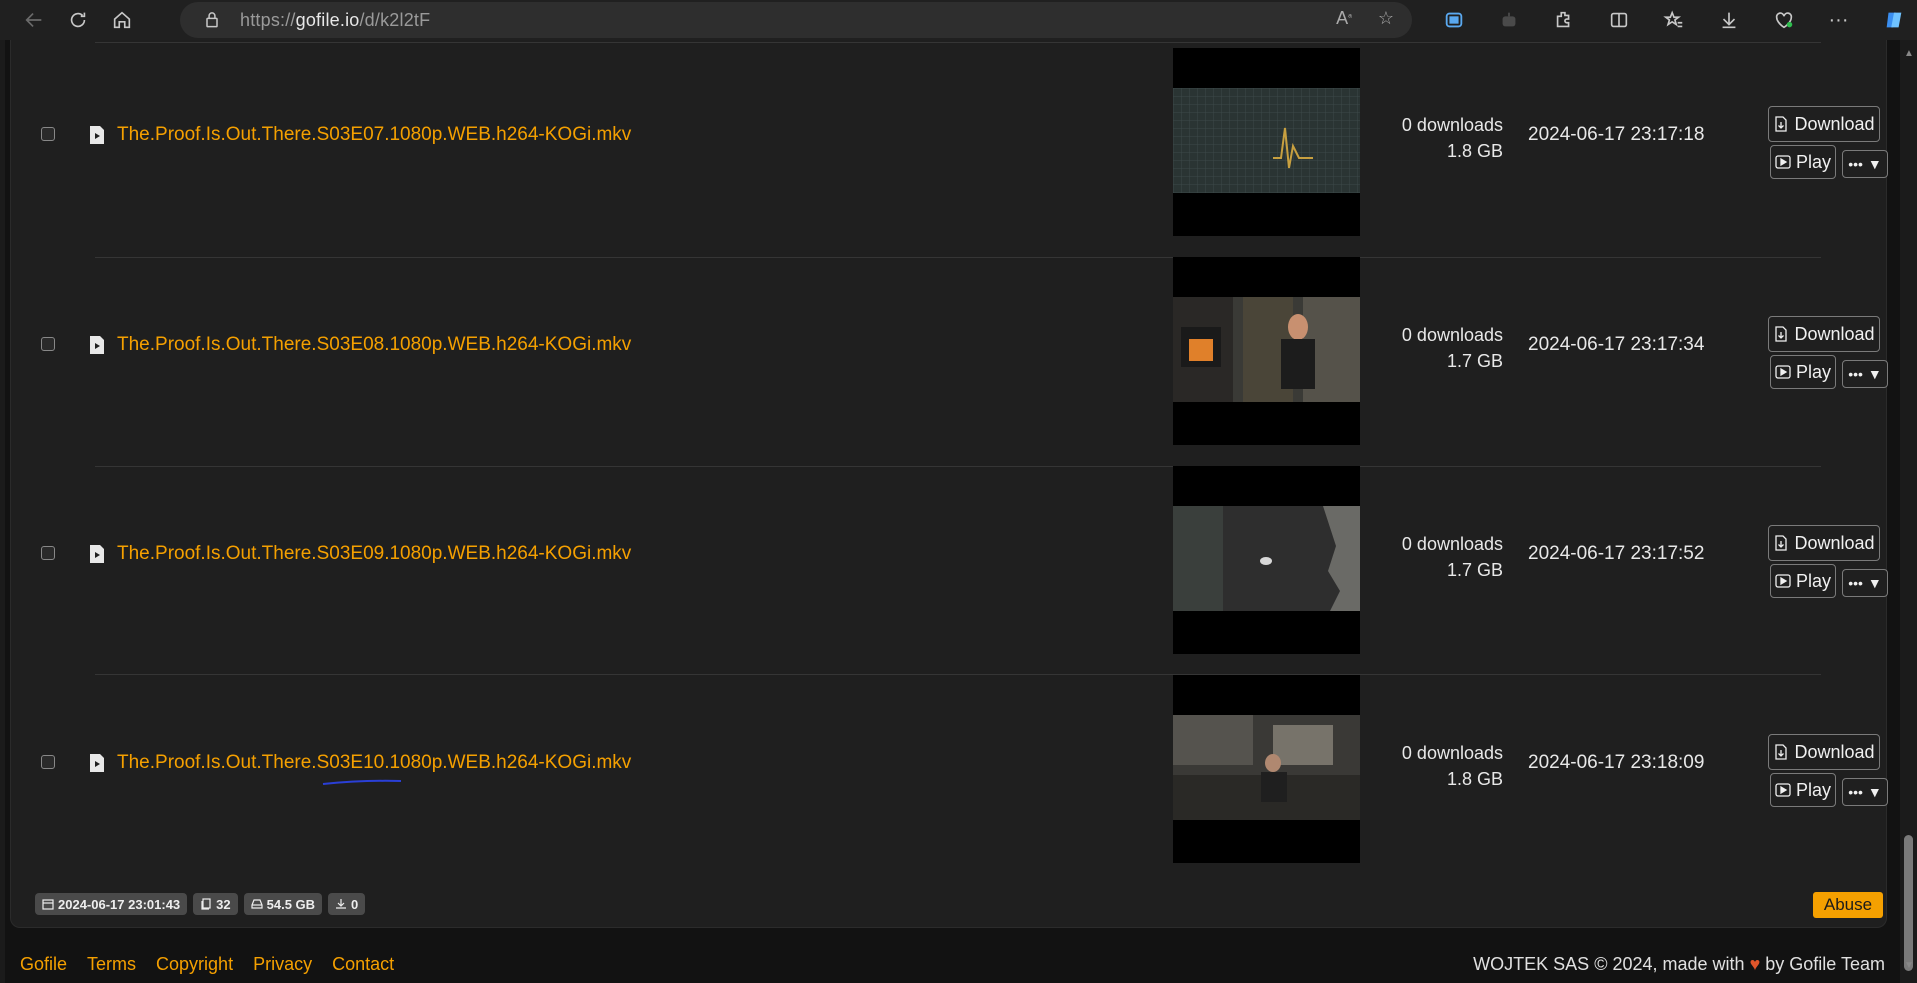 The height and width of the screenshot is (983, 1917). Describe the element at coordinates (1908, 511) in the screenshot. I see `page-scrollbar: ▲ ▼` at that location.